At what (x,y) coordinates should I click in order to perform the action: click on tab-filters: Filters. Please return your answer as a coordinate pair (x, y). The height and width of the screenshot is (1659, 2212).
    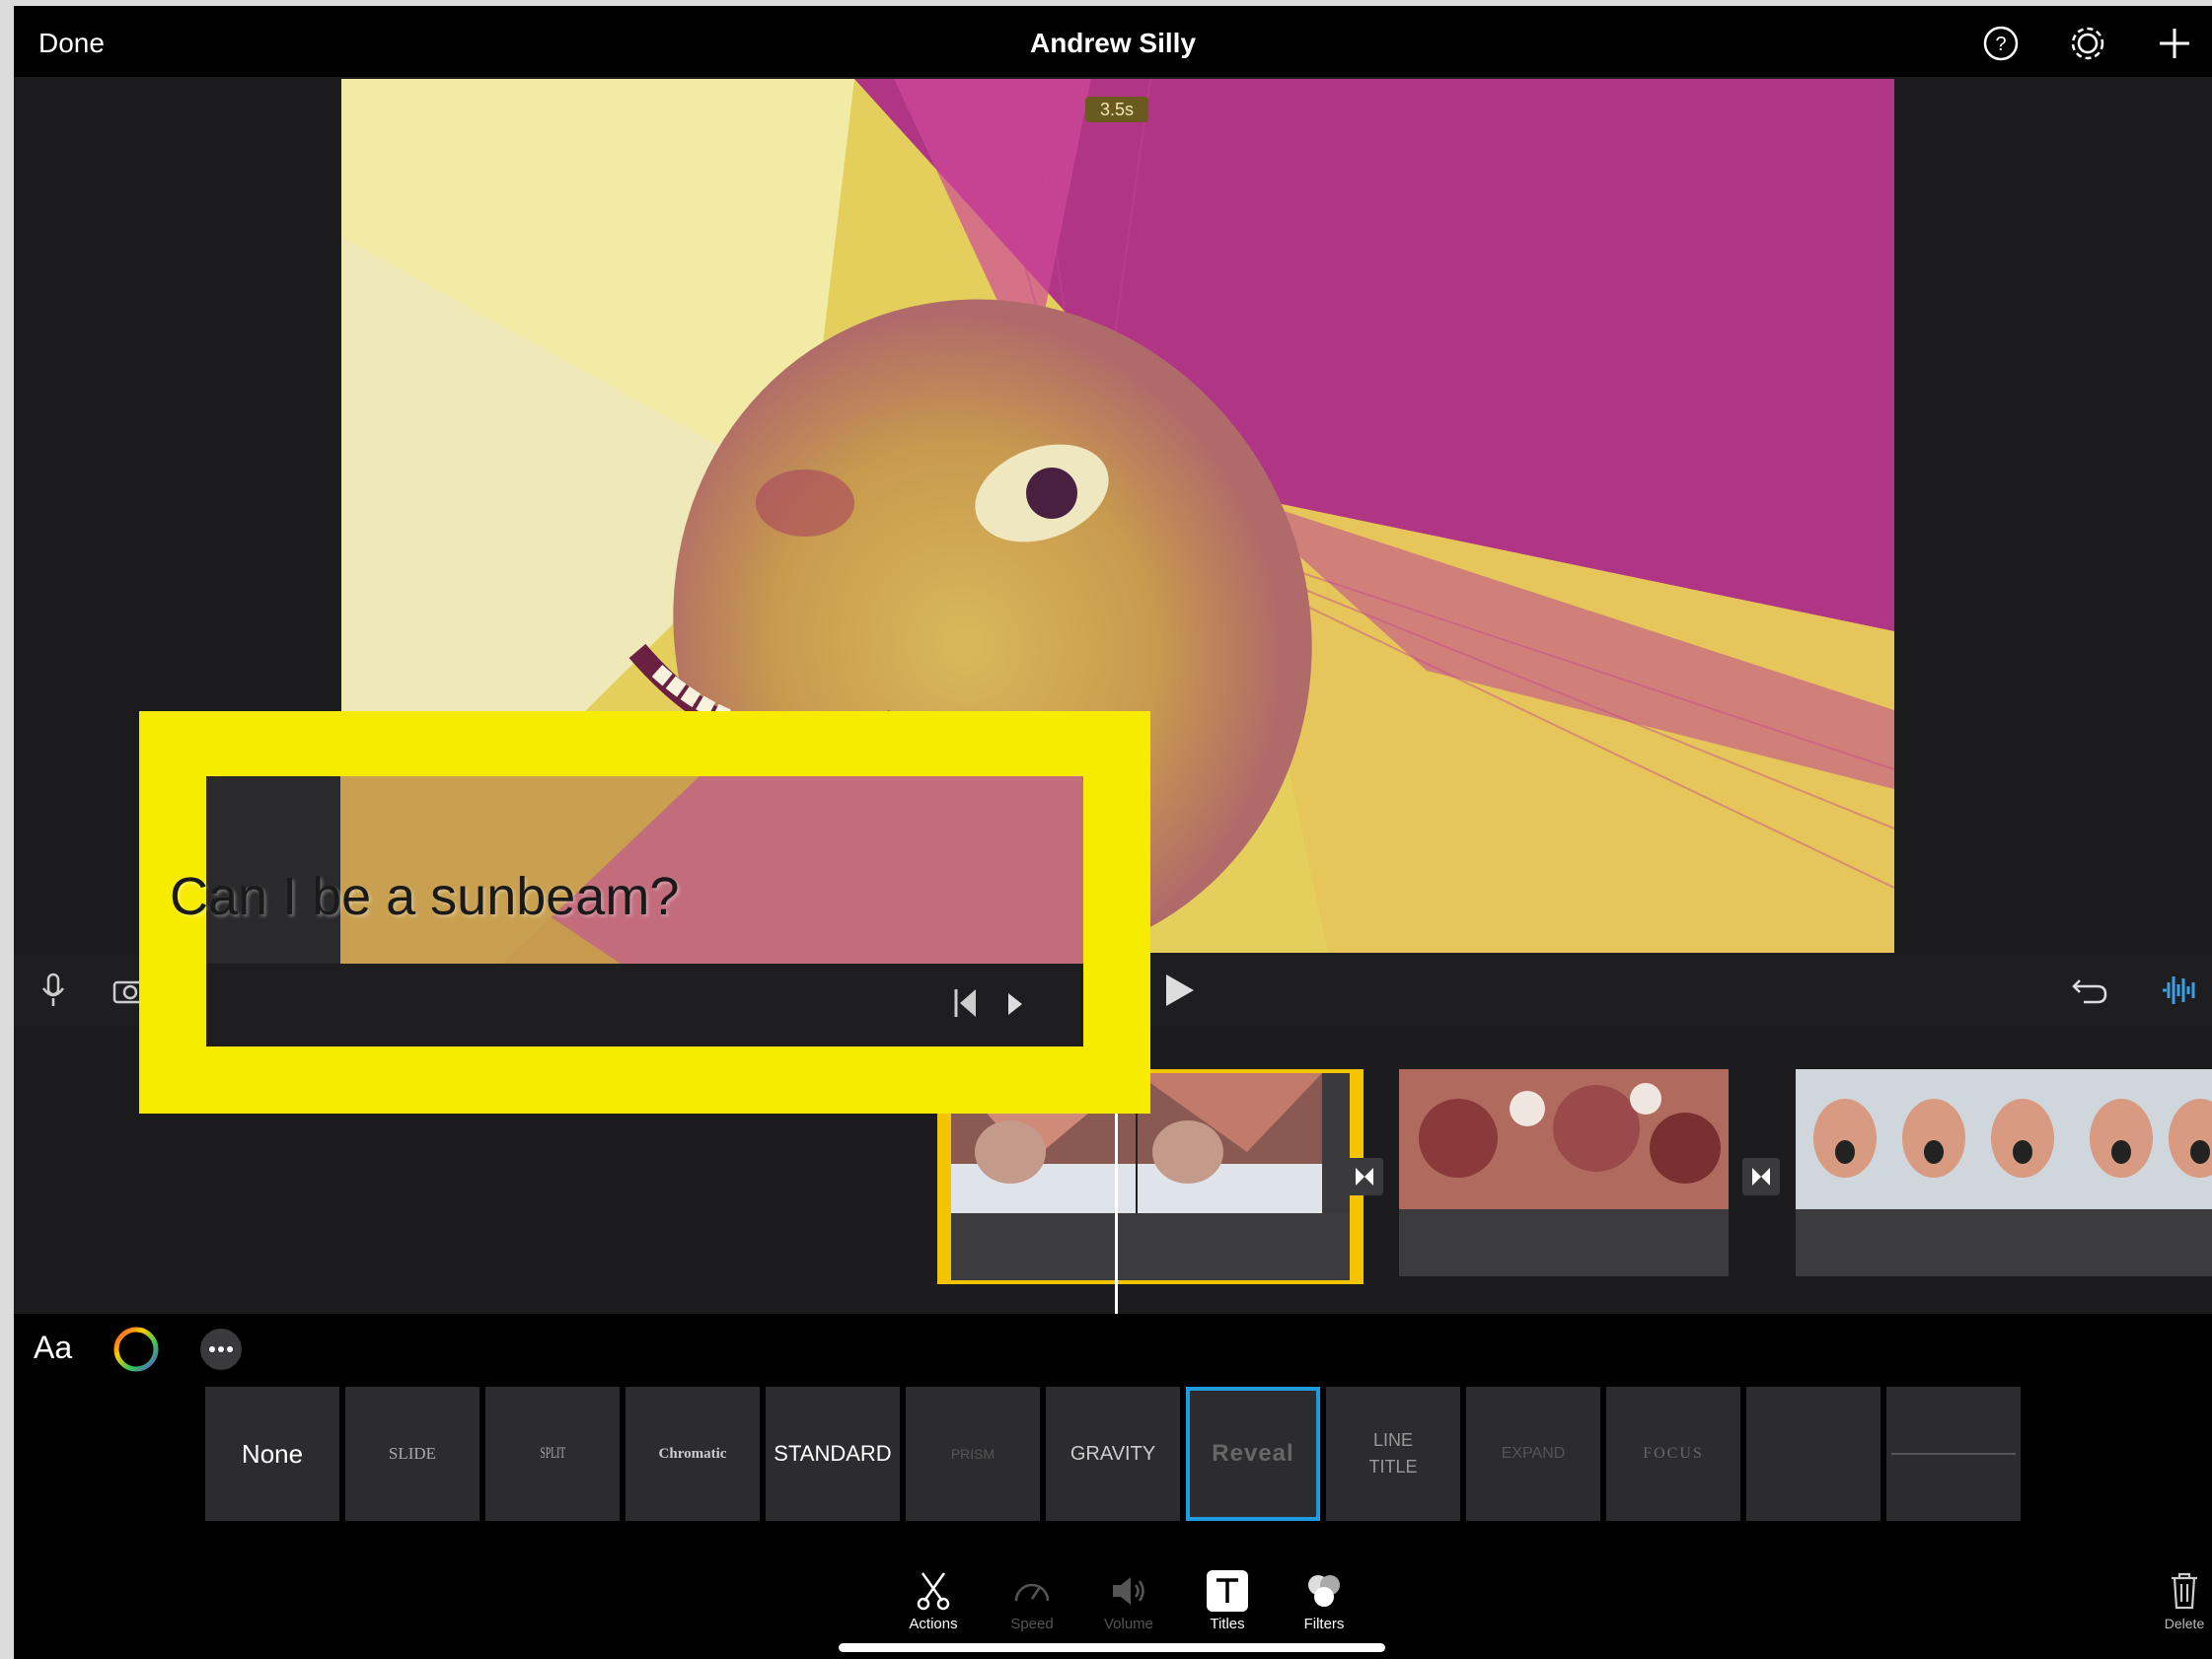
    Looking at the image, I should click on (1324, 1599).